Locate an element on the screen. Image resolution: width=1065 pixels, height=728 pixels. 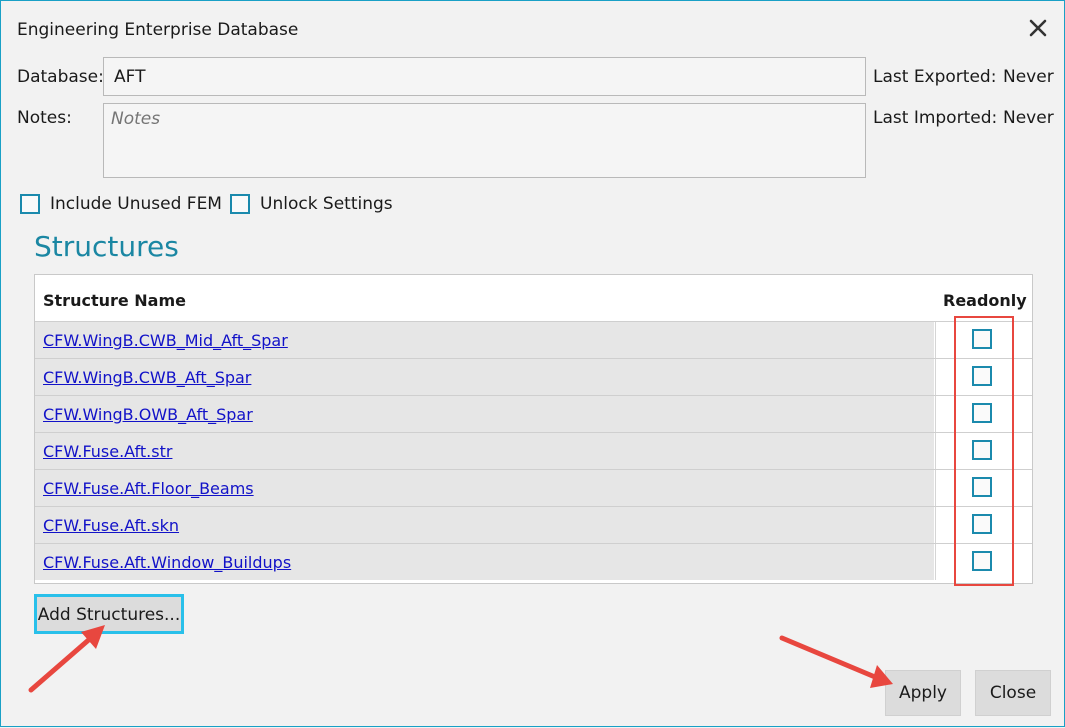
database-label: Database: is located at coordinates (60, 77).